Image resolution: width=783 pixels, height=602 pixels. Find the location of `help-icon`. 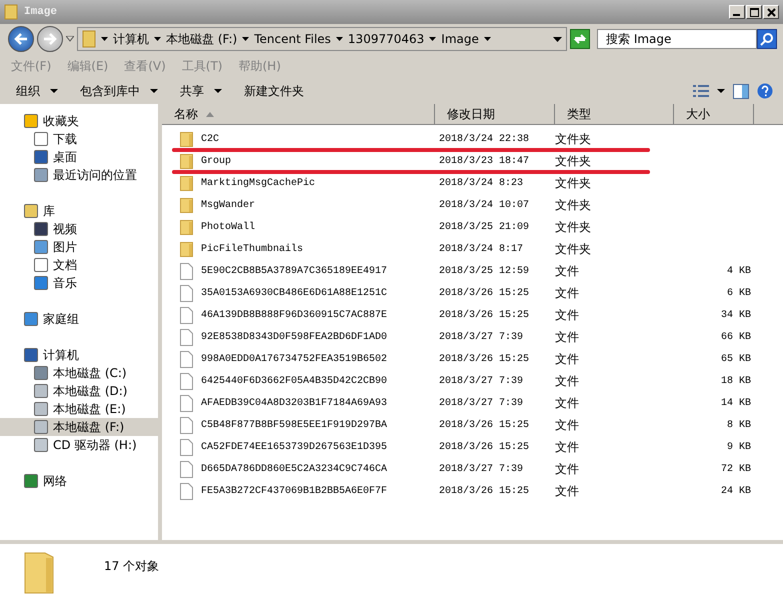

help-icon is located at coordinates (765, 91).